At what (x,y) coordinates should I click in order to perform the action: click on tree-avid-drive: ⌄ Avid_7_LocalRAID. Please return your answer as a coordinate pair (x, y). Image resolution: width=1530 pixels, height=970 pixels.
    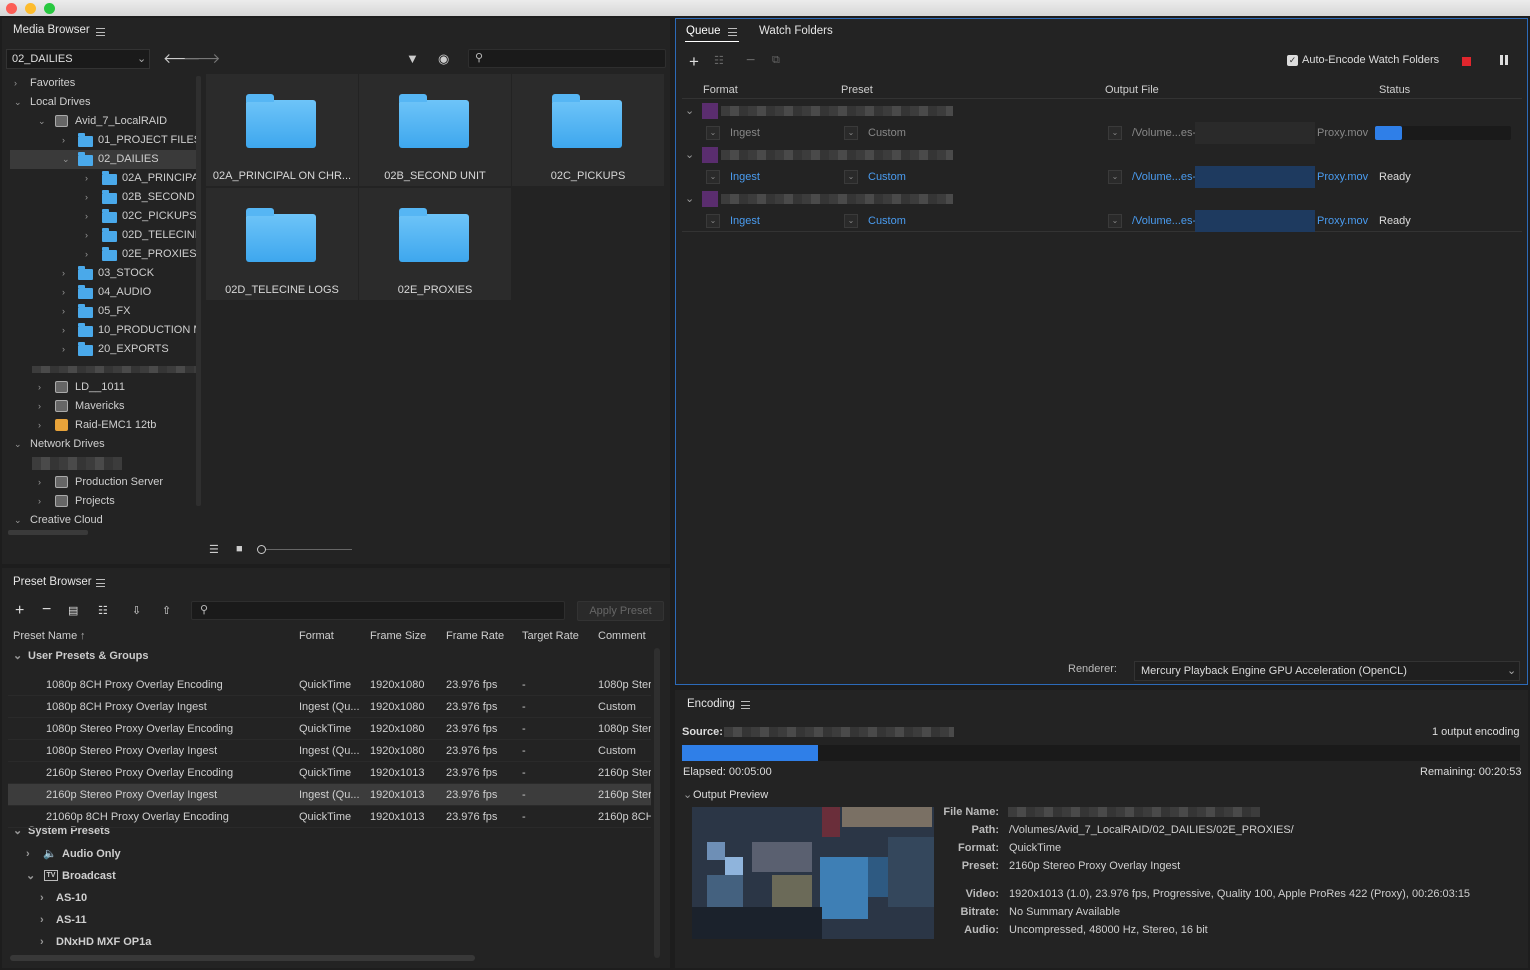
    Looking at the image, I should click on (103, 121).